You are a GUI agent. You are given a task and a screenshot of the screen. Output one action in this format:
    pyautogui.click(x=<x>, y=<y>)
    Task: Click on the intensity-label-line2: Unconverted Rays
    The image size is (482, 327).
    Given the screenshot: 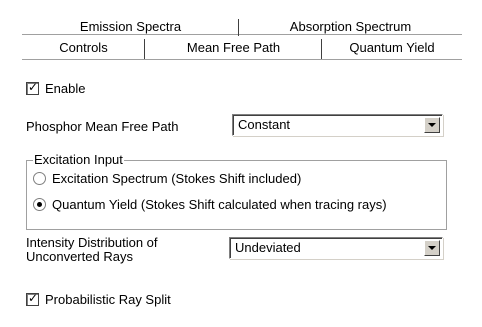 What is the action you would take?
    pyautogui.click(x=79, y=256)
    